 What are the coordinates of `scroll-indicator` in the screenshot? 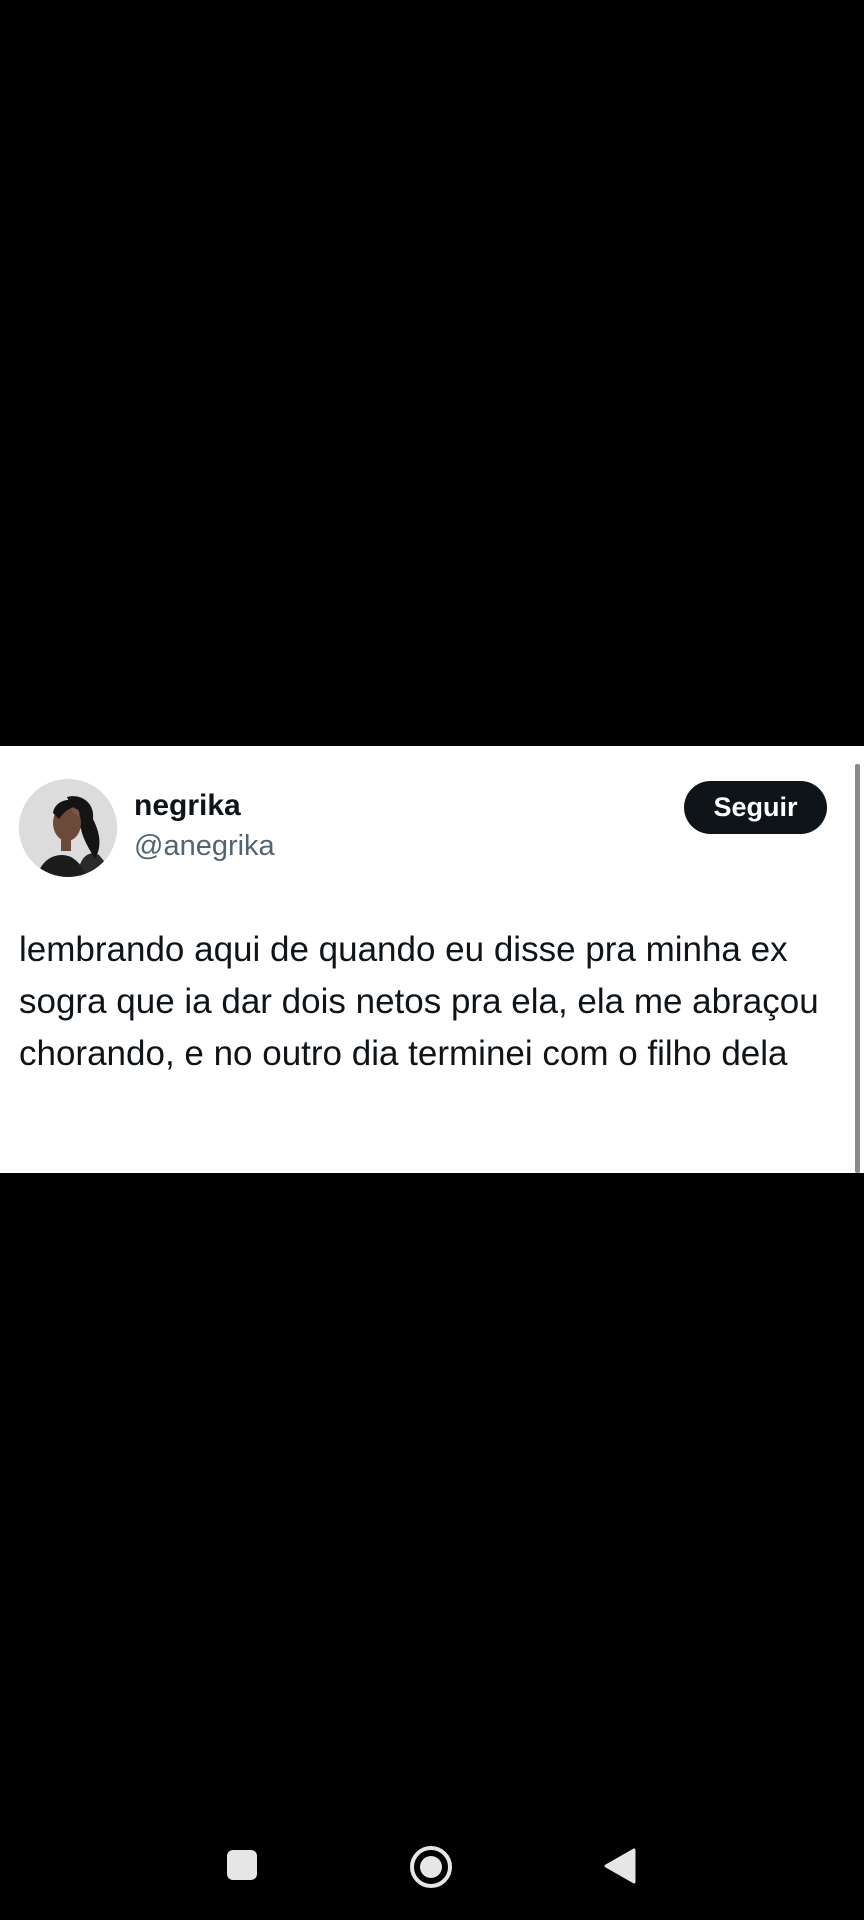 It's located at (857, 968).